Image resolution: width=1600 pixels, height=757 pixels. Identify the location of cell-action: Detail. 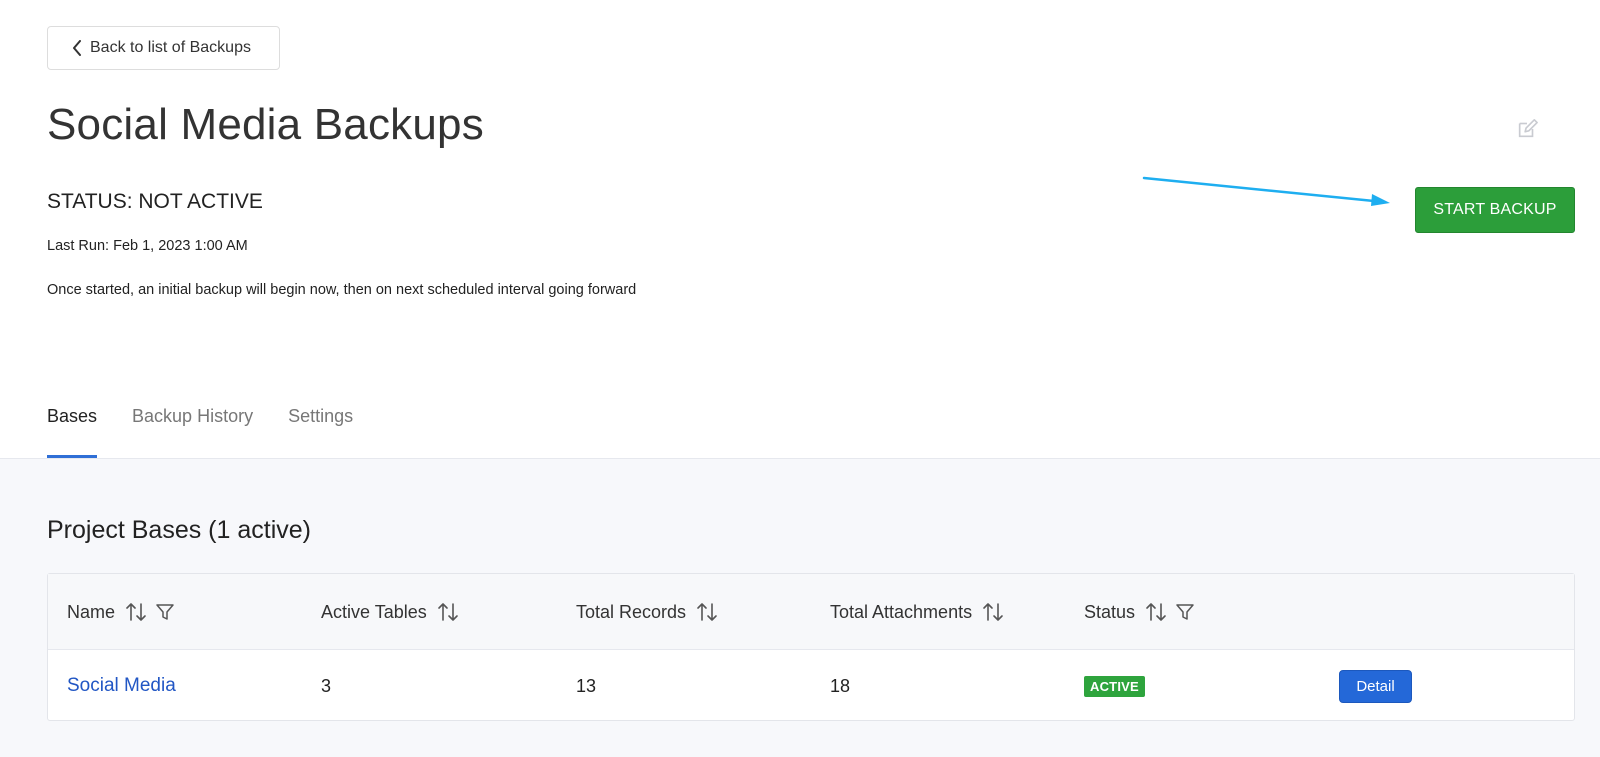
(1375, 686).